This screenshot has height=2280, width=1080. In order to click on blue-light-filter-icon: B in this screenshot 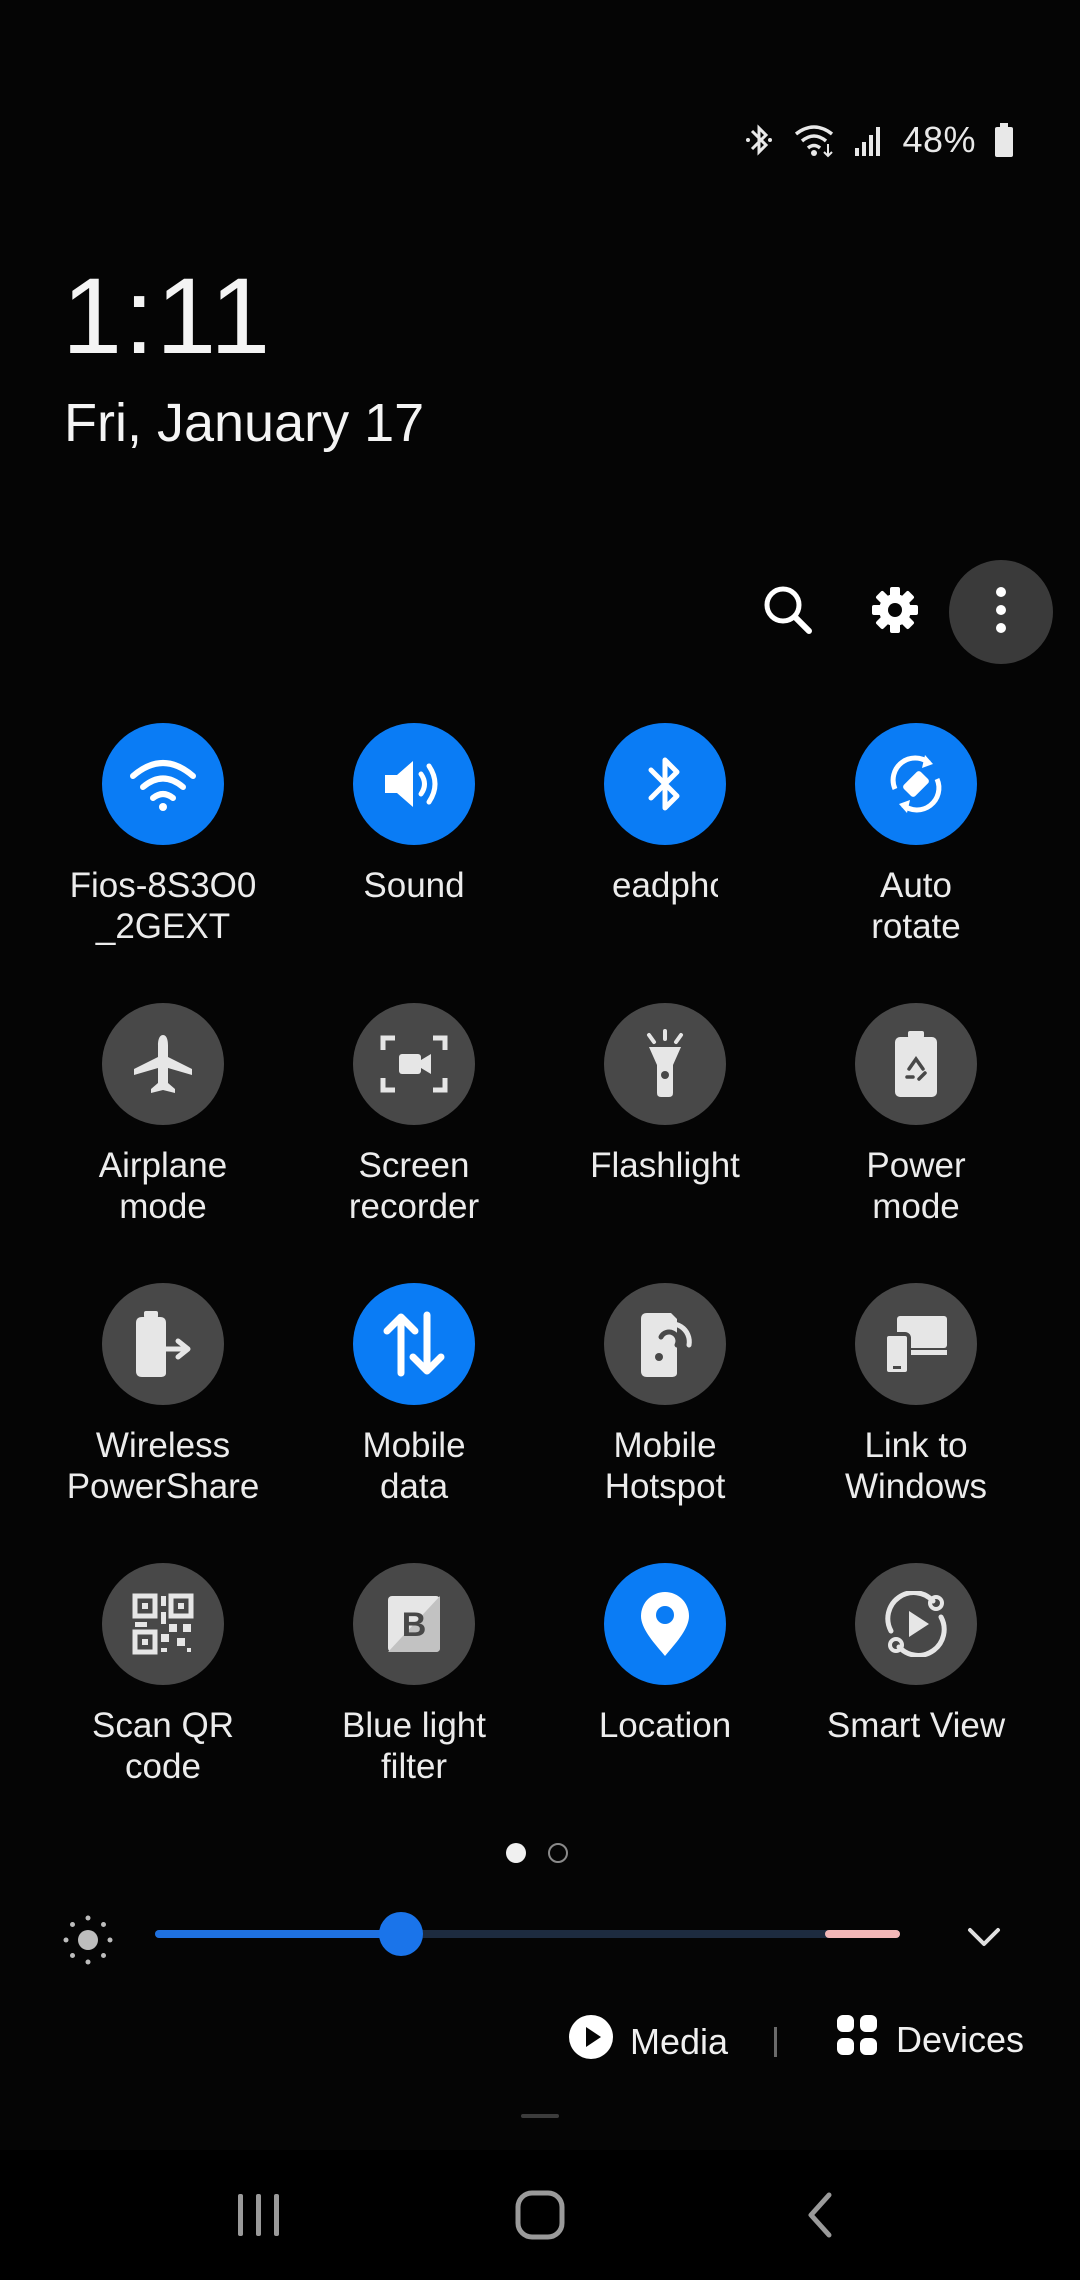, I will do `click(414, 1624)`.